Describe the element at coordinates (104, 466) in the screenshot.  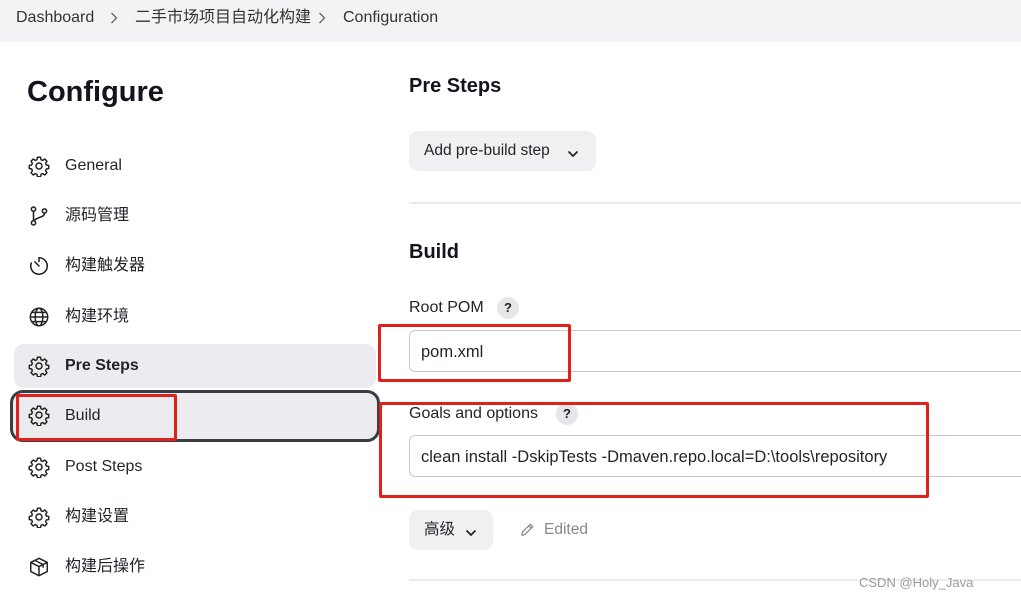
I see `sidebar-item-label: Post Steps` at that location.